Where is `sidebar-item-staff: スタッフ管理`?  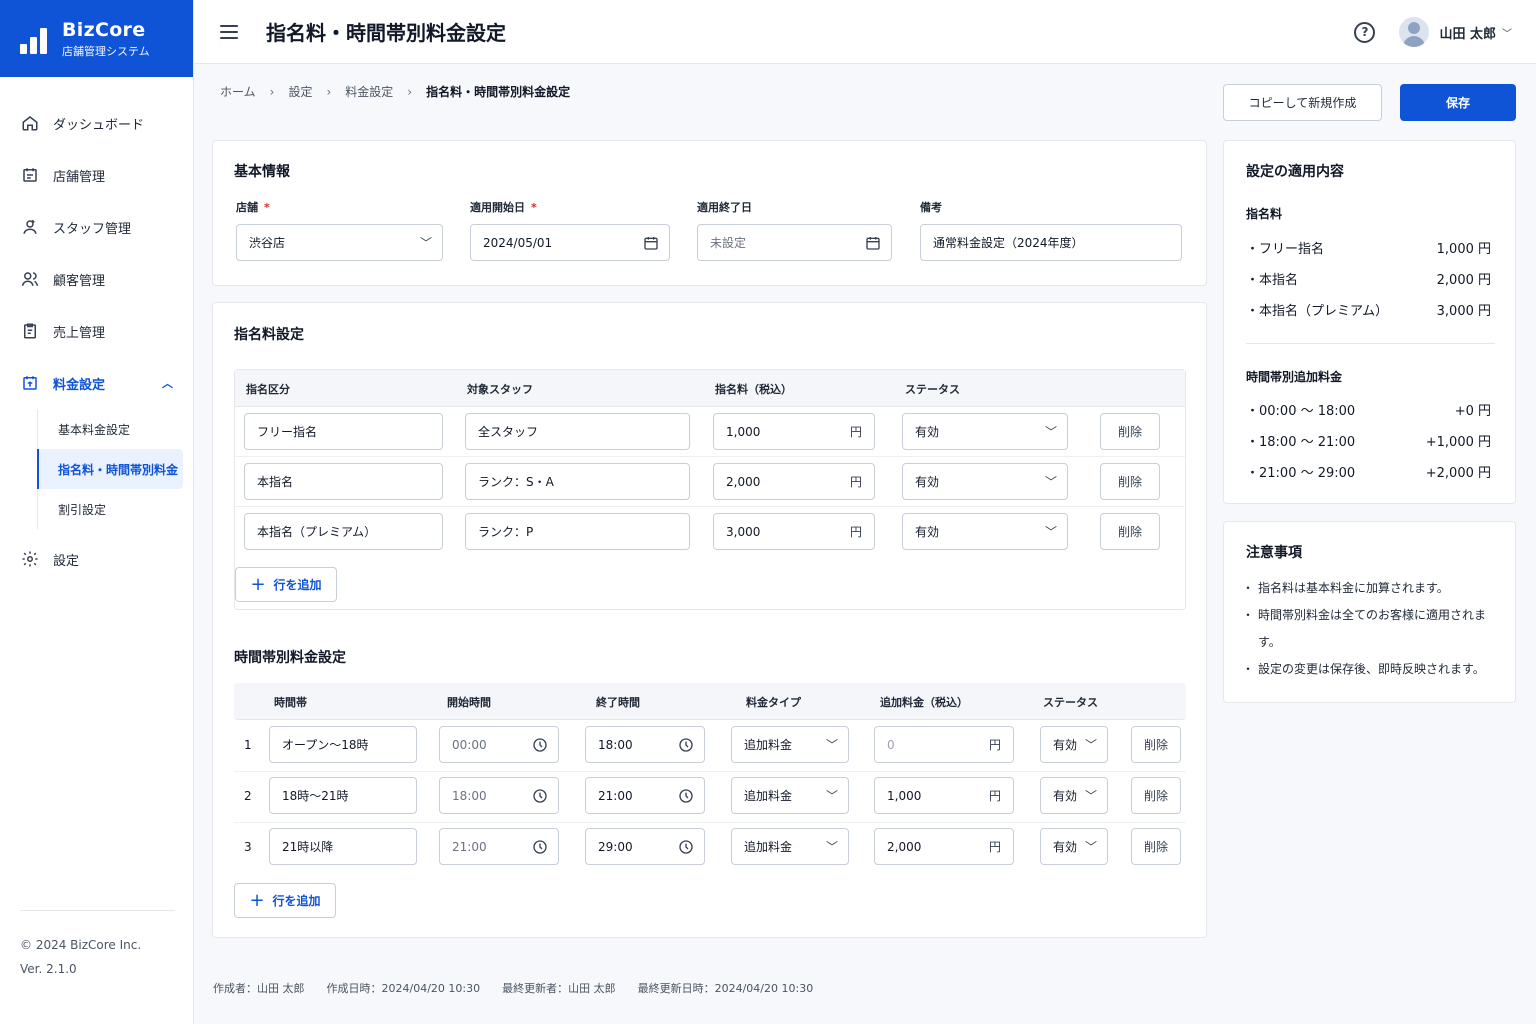
sidebar-item-staff: スタッフ管理 is located at coordinates (96, 227).